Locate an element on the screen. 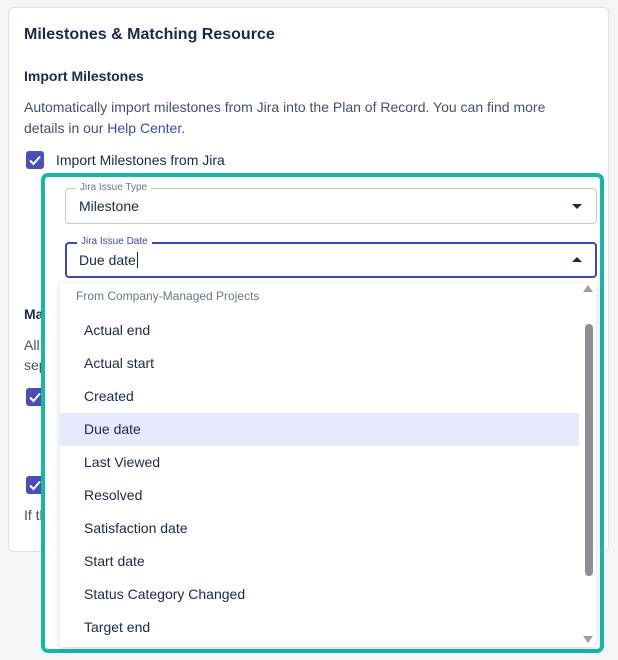  dropdown-scrollbar is located at coordinates (588, 465).